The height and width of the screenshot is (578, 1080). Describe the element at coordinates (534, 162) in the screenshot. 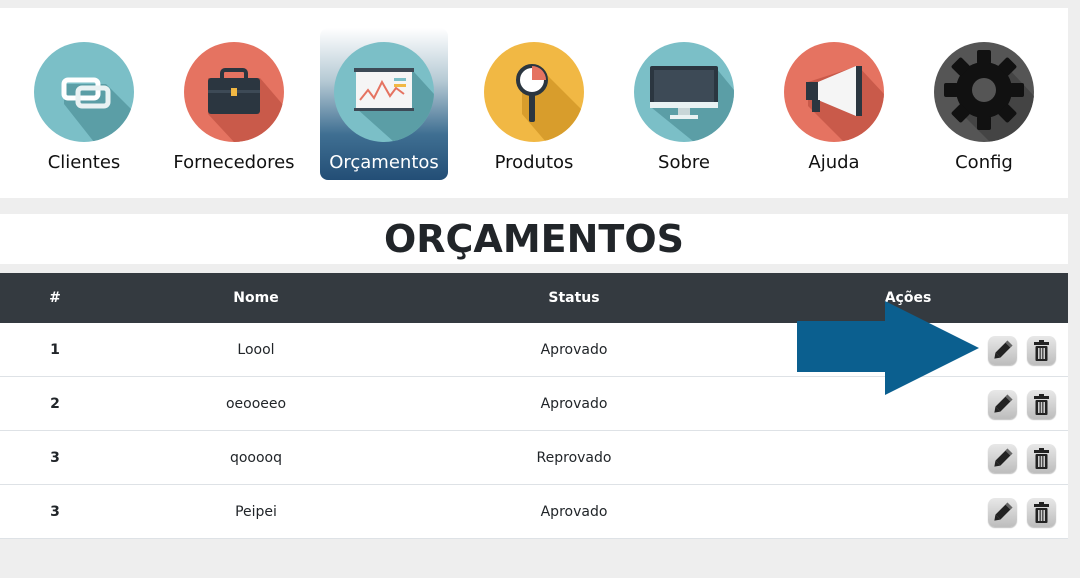

I see `nav-label: Produtos` at that location.